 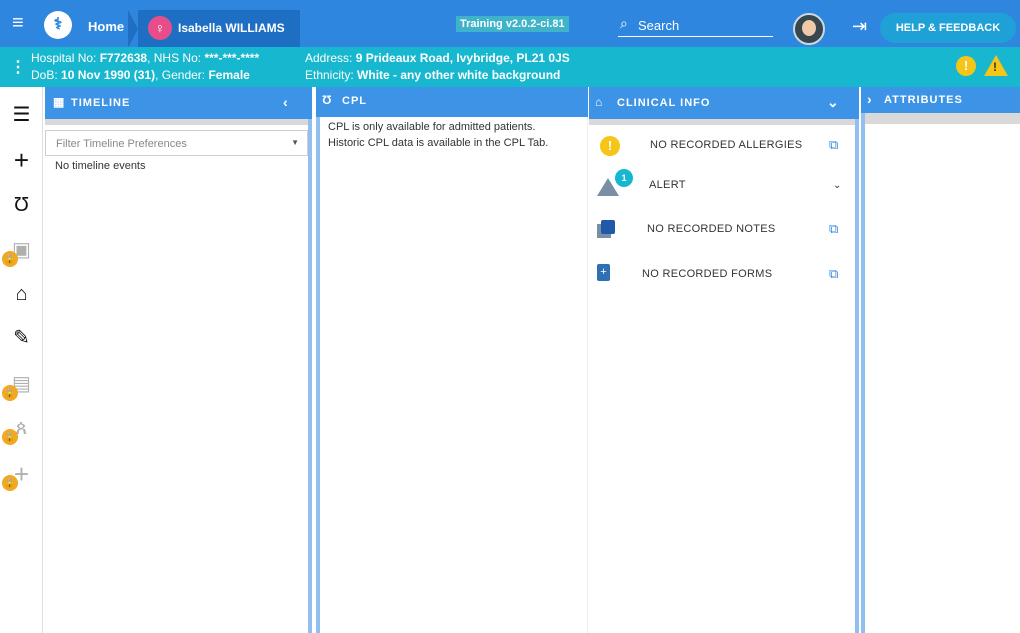 What do you see at coordinates (18, 67) in the screenshot?
I see `more-vertical-icon: ⋮` at bounding box center [18, 67].